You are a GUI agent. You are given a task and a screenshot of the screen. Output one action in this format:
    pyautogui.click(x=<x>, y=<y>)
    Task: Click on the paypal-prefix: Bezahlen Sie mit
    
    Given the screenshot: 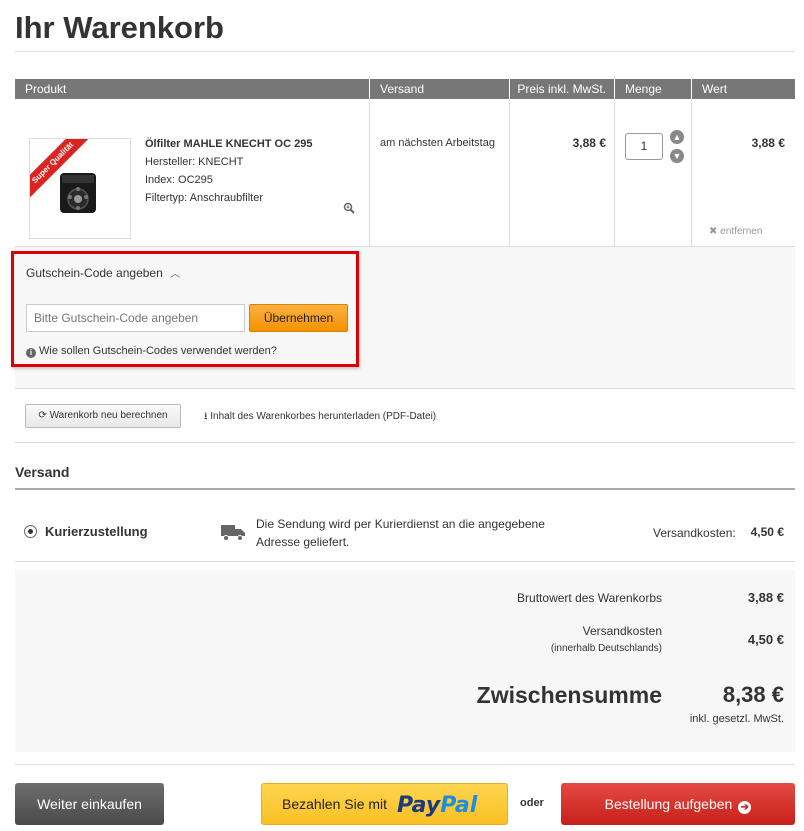 What is the action you would take?
    pyautogui.click(x=335, y=804)
    